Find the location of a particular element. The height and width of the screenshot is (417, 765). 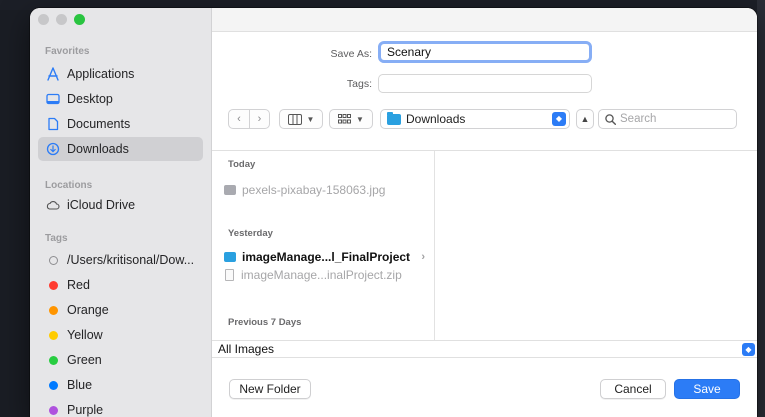

sidebar-tag-blue: Blue is located at coordinates (120, 385).